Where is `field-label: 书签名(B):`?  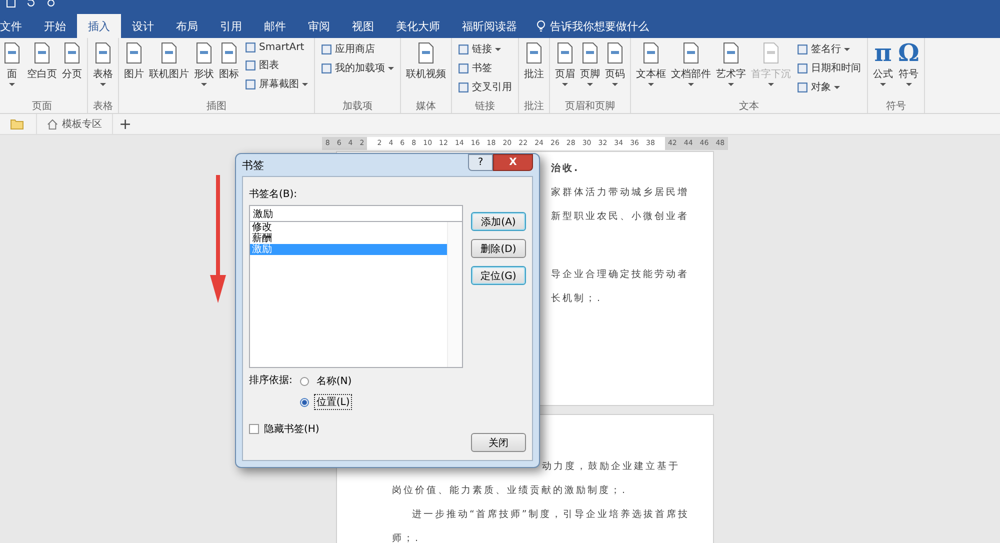 field-label: 书签名(B): is located at coordinates (273, 194).